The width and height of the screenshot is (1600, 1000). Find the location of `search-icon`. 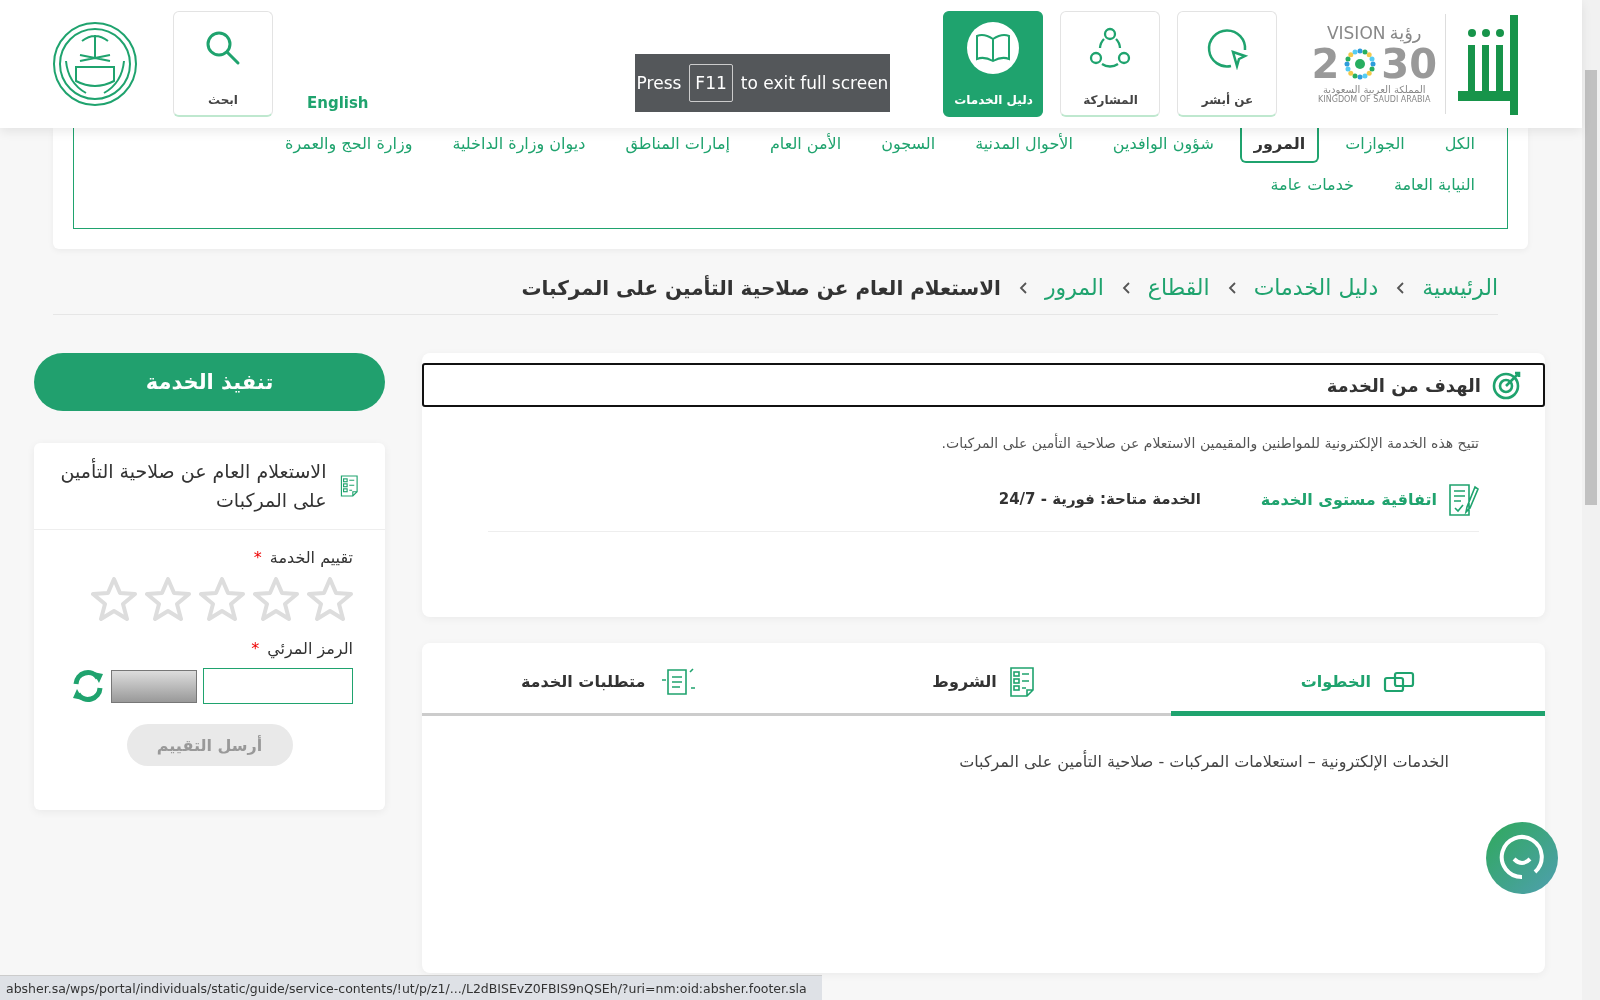

search-icon is located at coordinates (223, 48).